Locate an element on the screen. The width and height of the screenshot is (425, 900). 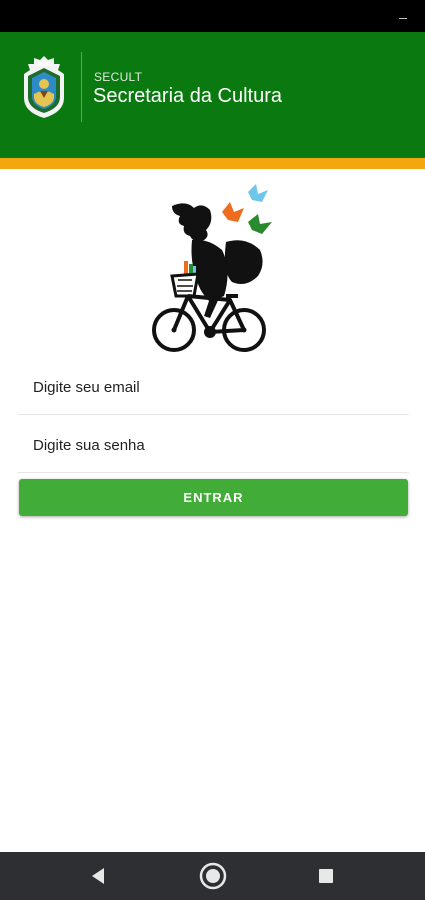
nav-recent-apps-button is located at coordinates (326, 876).